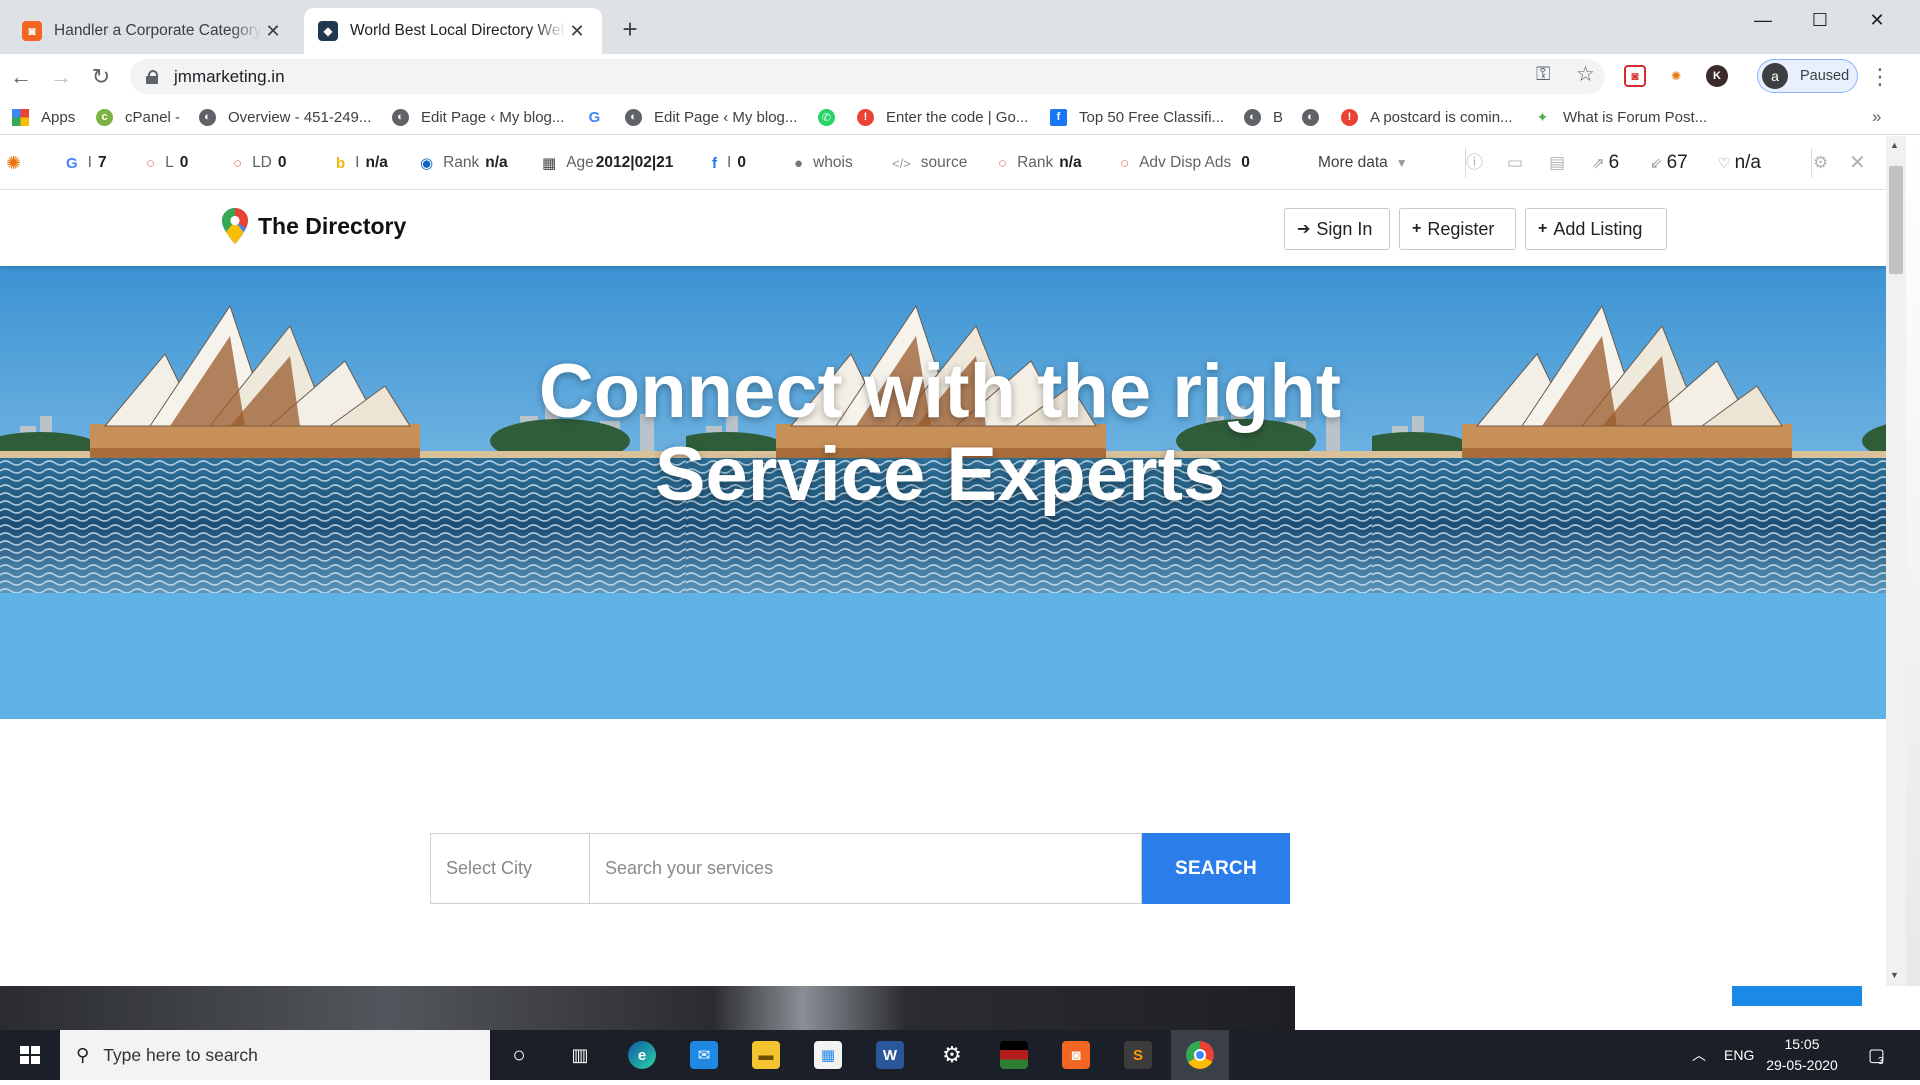 The image size is (1920, 1085). What do you see at coordinates (1656, 163) in the screenshot?
I see `internal-link-icon: ⇙` at bounding box center [1656, 163].